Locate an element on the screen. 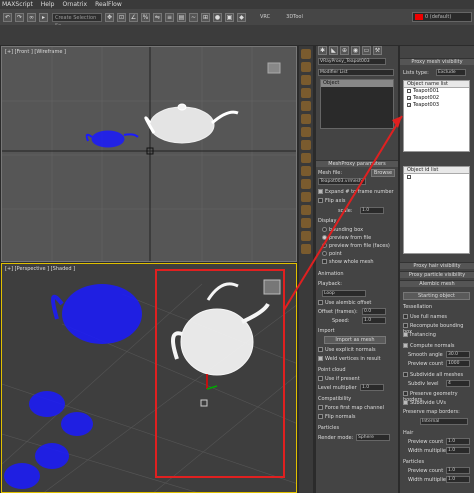 The height and width of the screenshot is (493, 474). manipulate-icon: ✥ is located at coordinates (109, 17).